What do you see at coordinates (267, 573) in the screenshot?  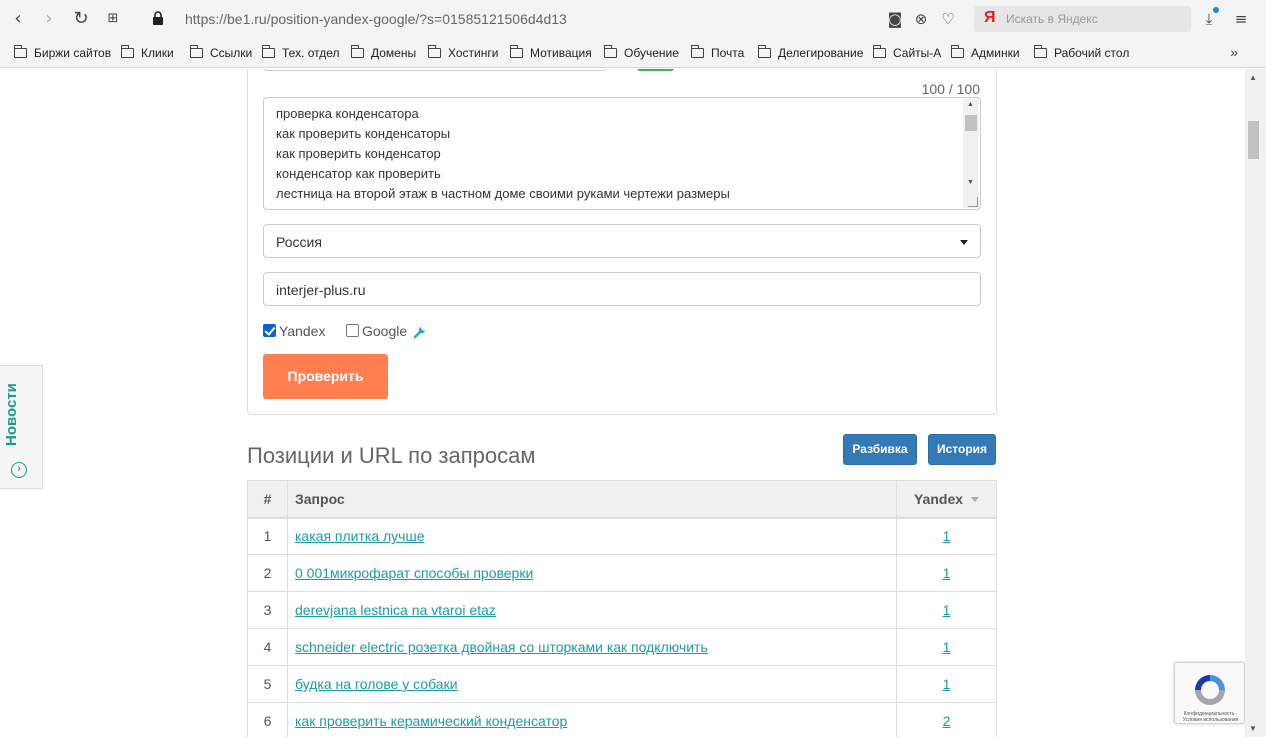 I see `row-number: 2` at bounding box center [267, 573].